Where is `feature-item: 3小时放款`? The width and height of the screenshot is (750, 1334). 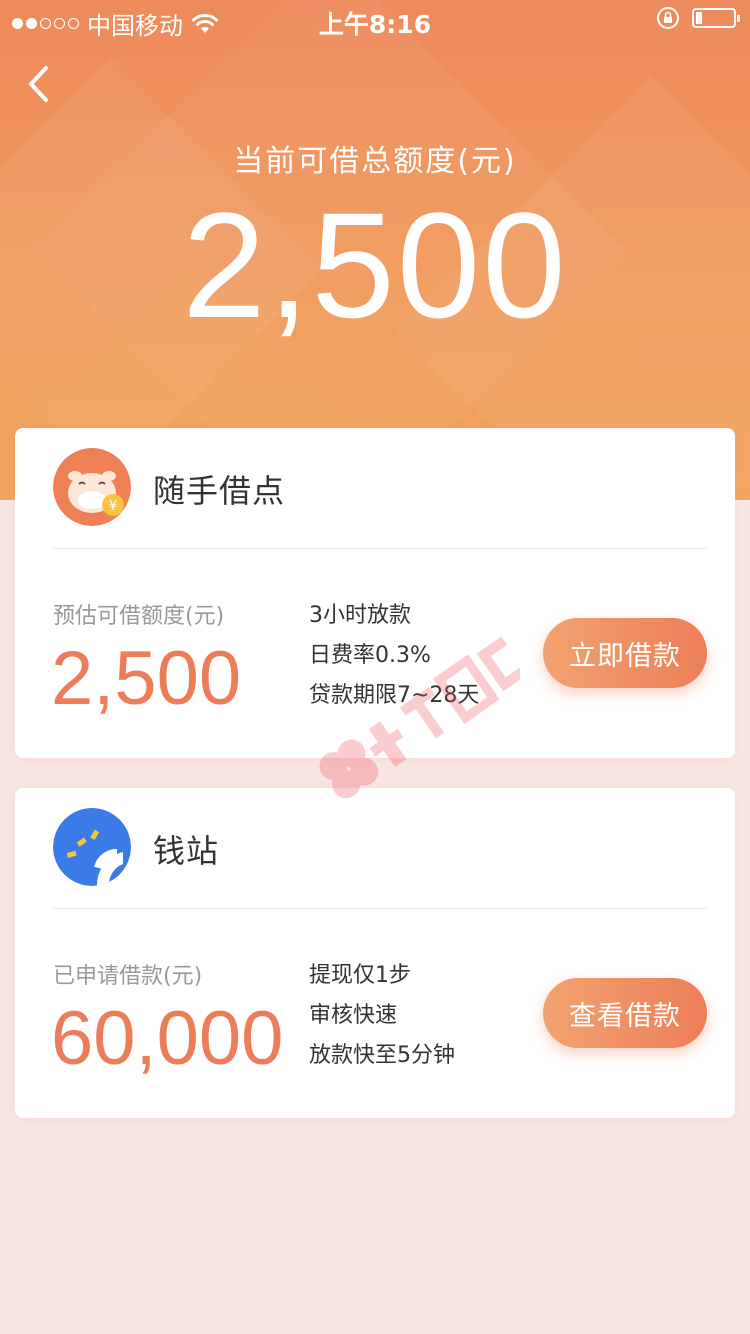 feature-item: 3小时放款 is located at coordinates (360, 615).